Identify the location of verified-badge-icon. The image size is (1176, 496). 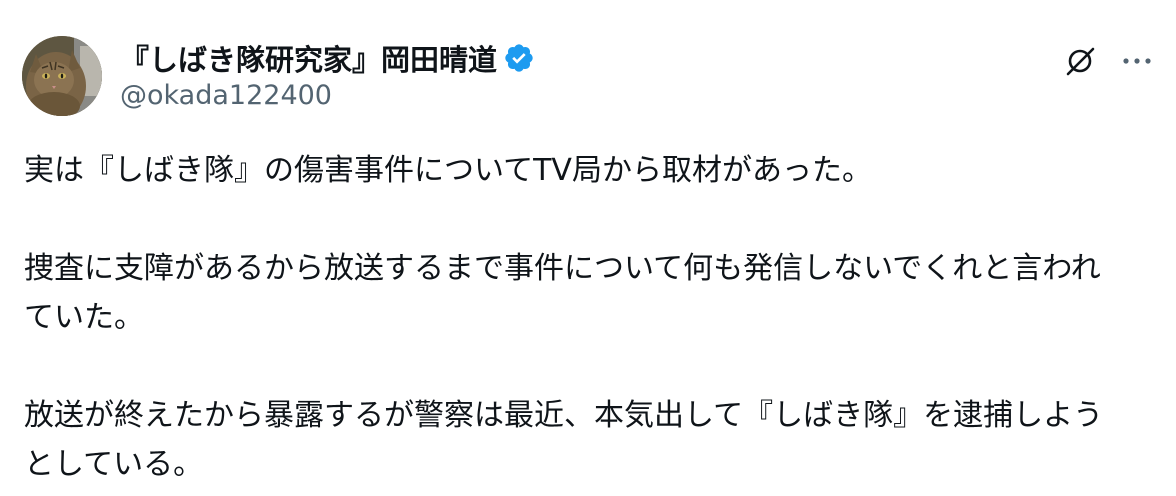
(519, 58).